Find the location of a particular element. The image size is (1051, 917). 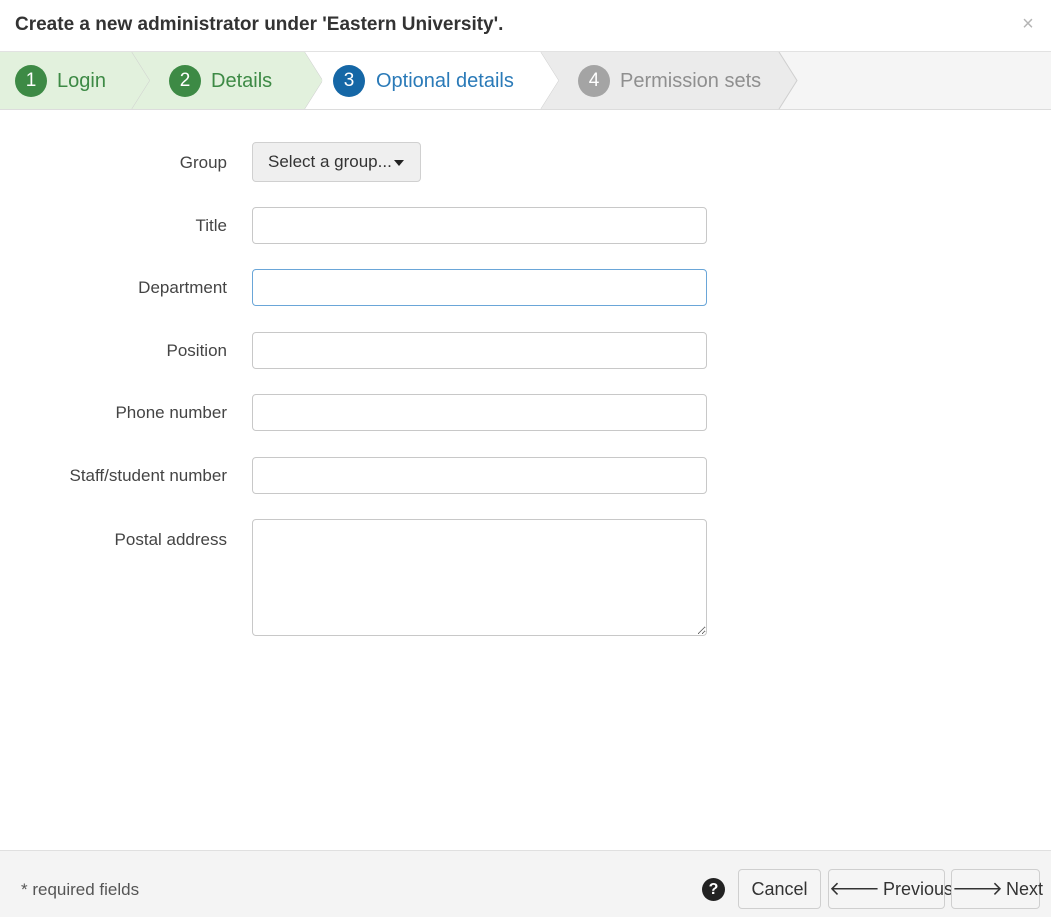

step-login: 1 Login is located at coordinates (75, 80).